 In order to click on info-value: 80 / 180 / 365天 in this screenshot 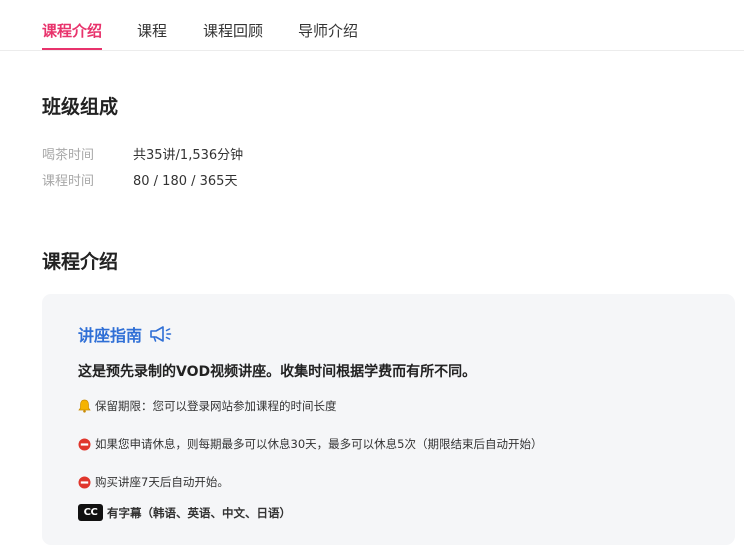, I will do `click(185, 181)`.